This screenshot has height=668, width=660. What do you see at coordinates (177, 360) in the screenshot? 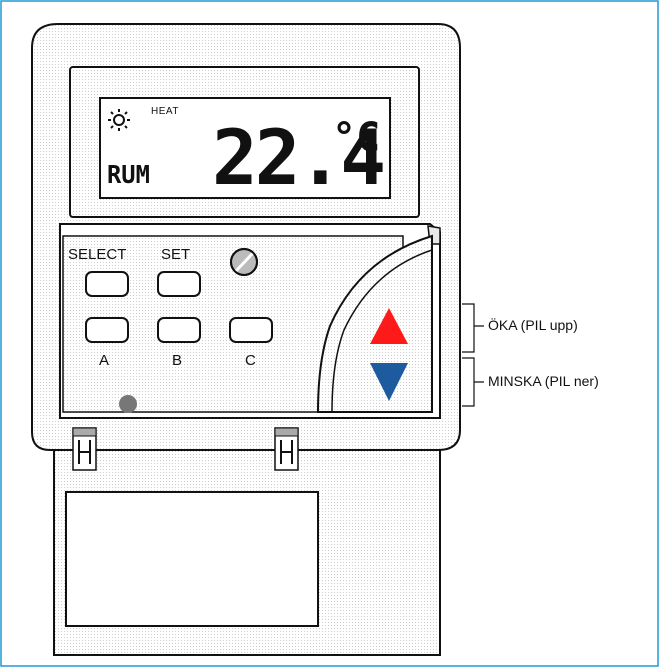
I see `b-label: B` at bounding box center [177, 360].